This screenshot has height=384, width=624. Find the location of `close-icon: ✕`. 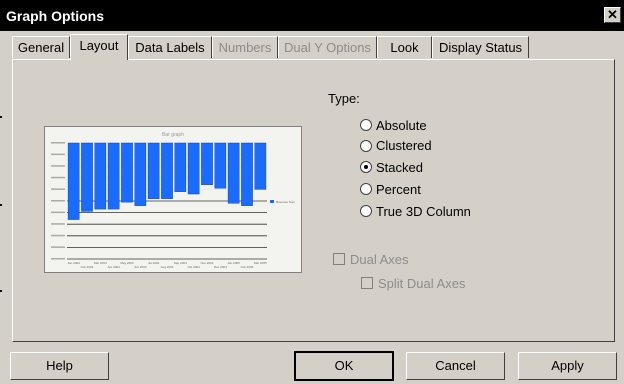

close-icon: ✕ is located at coordinates (612, 14).